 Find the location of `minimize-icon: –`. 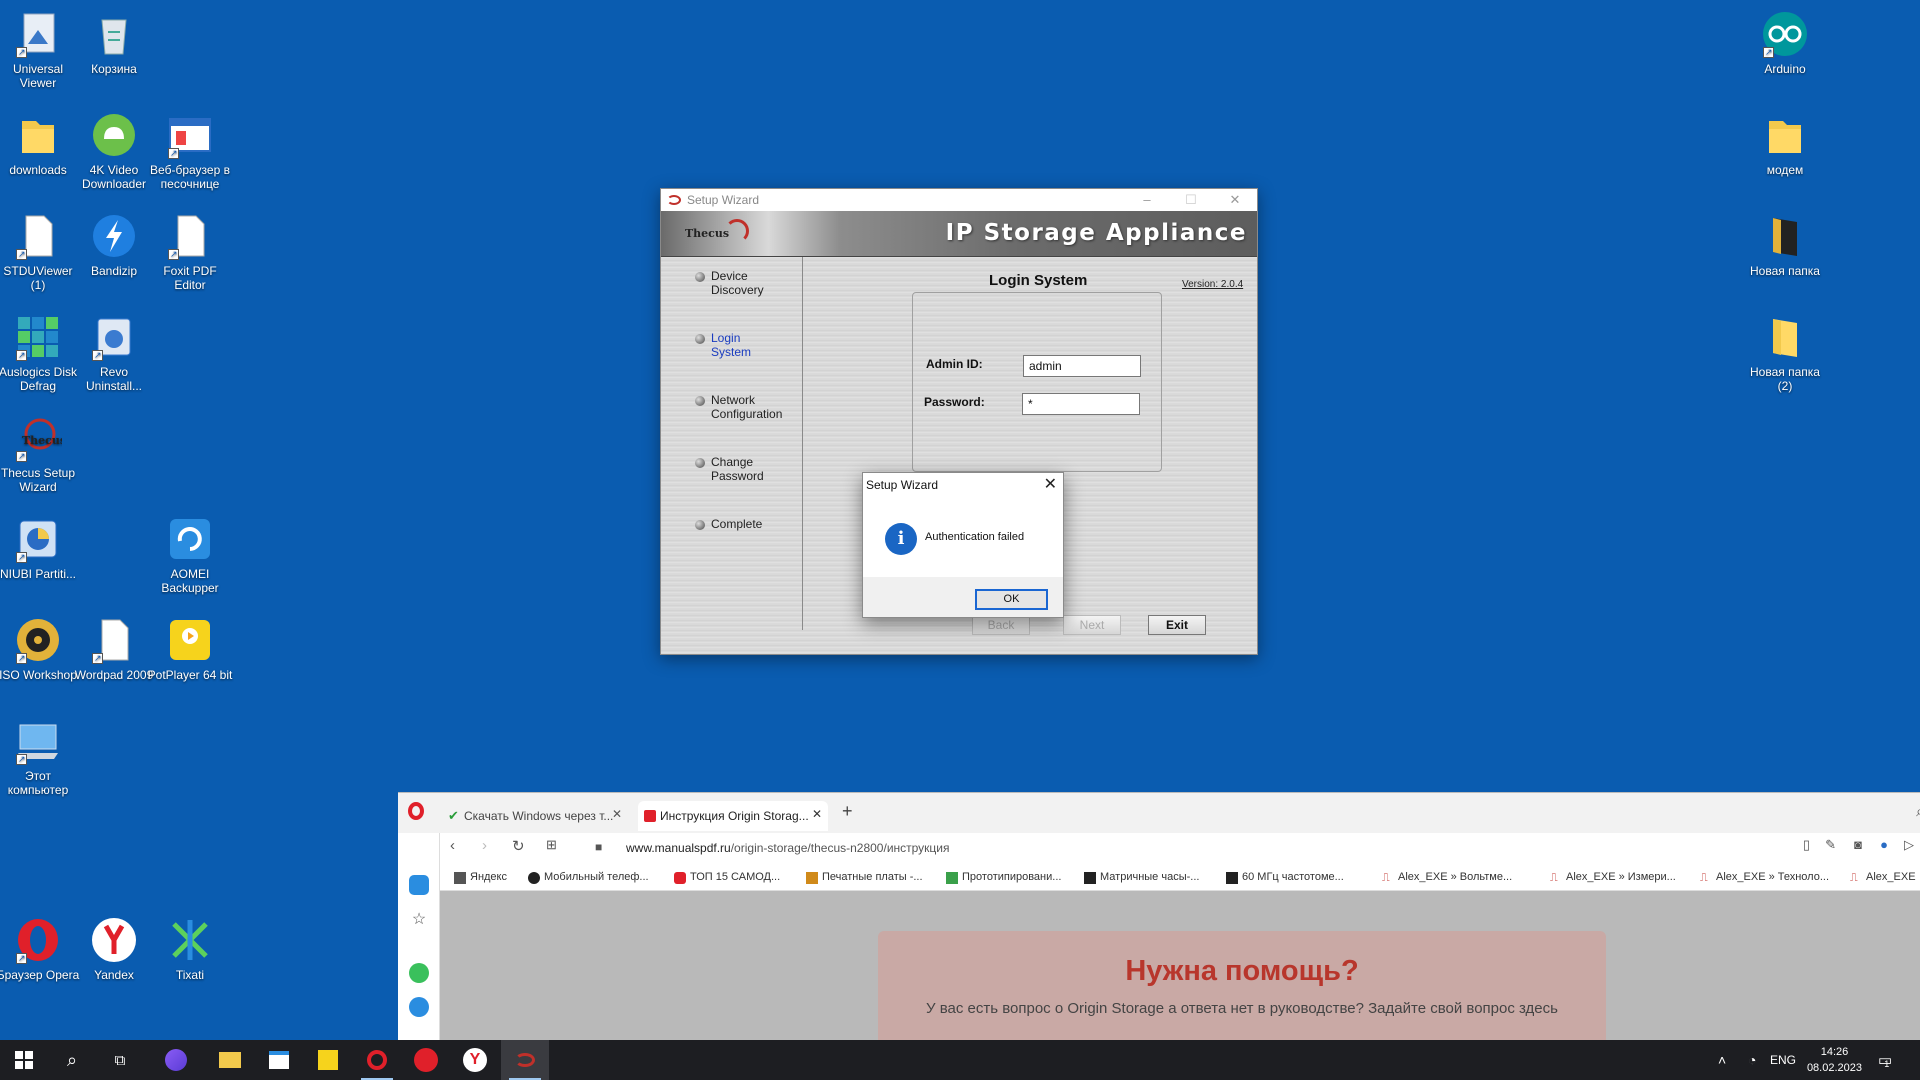

minimize-icon: – is located at coordinates (1147, 200).